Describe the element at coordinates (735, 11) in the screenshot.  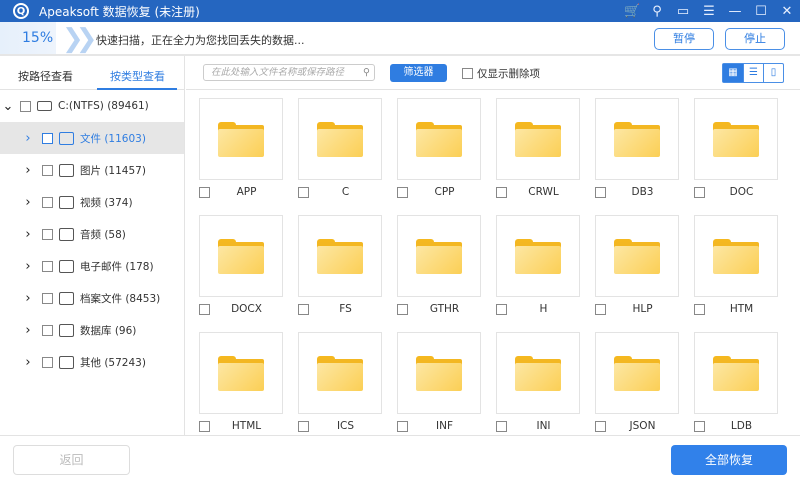
I see `minimize-icon: —` at that location.